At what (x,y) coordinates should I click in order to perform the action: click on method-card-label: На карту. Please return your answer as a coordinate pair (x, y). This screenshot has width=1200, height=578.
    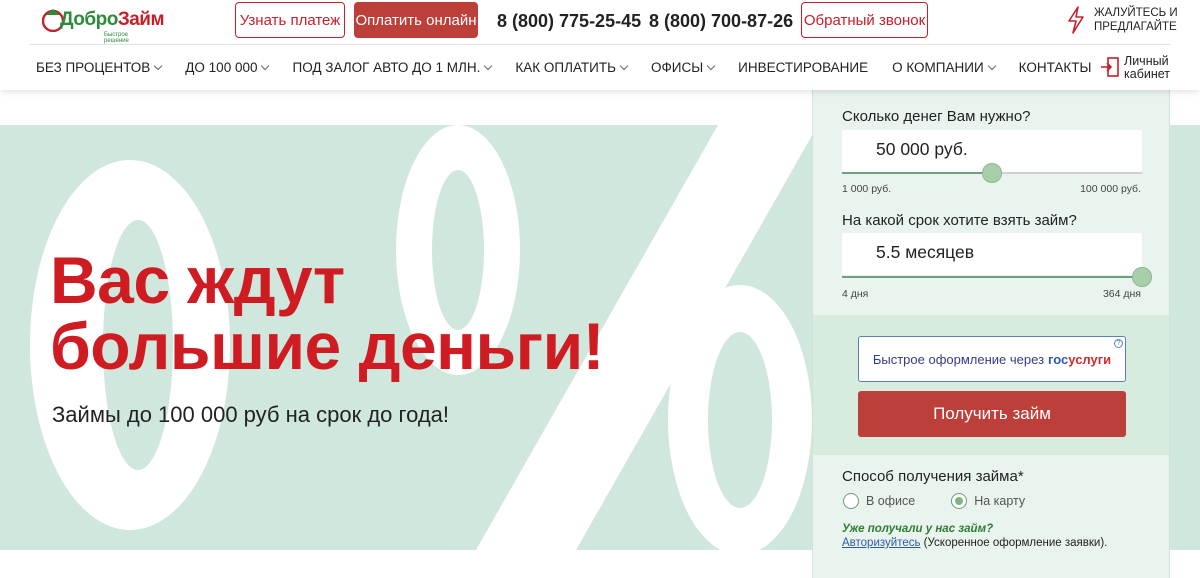
    Looking at the image, I should click on (999, 501).